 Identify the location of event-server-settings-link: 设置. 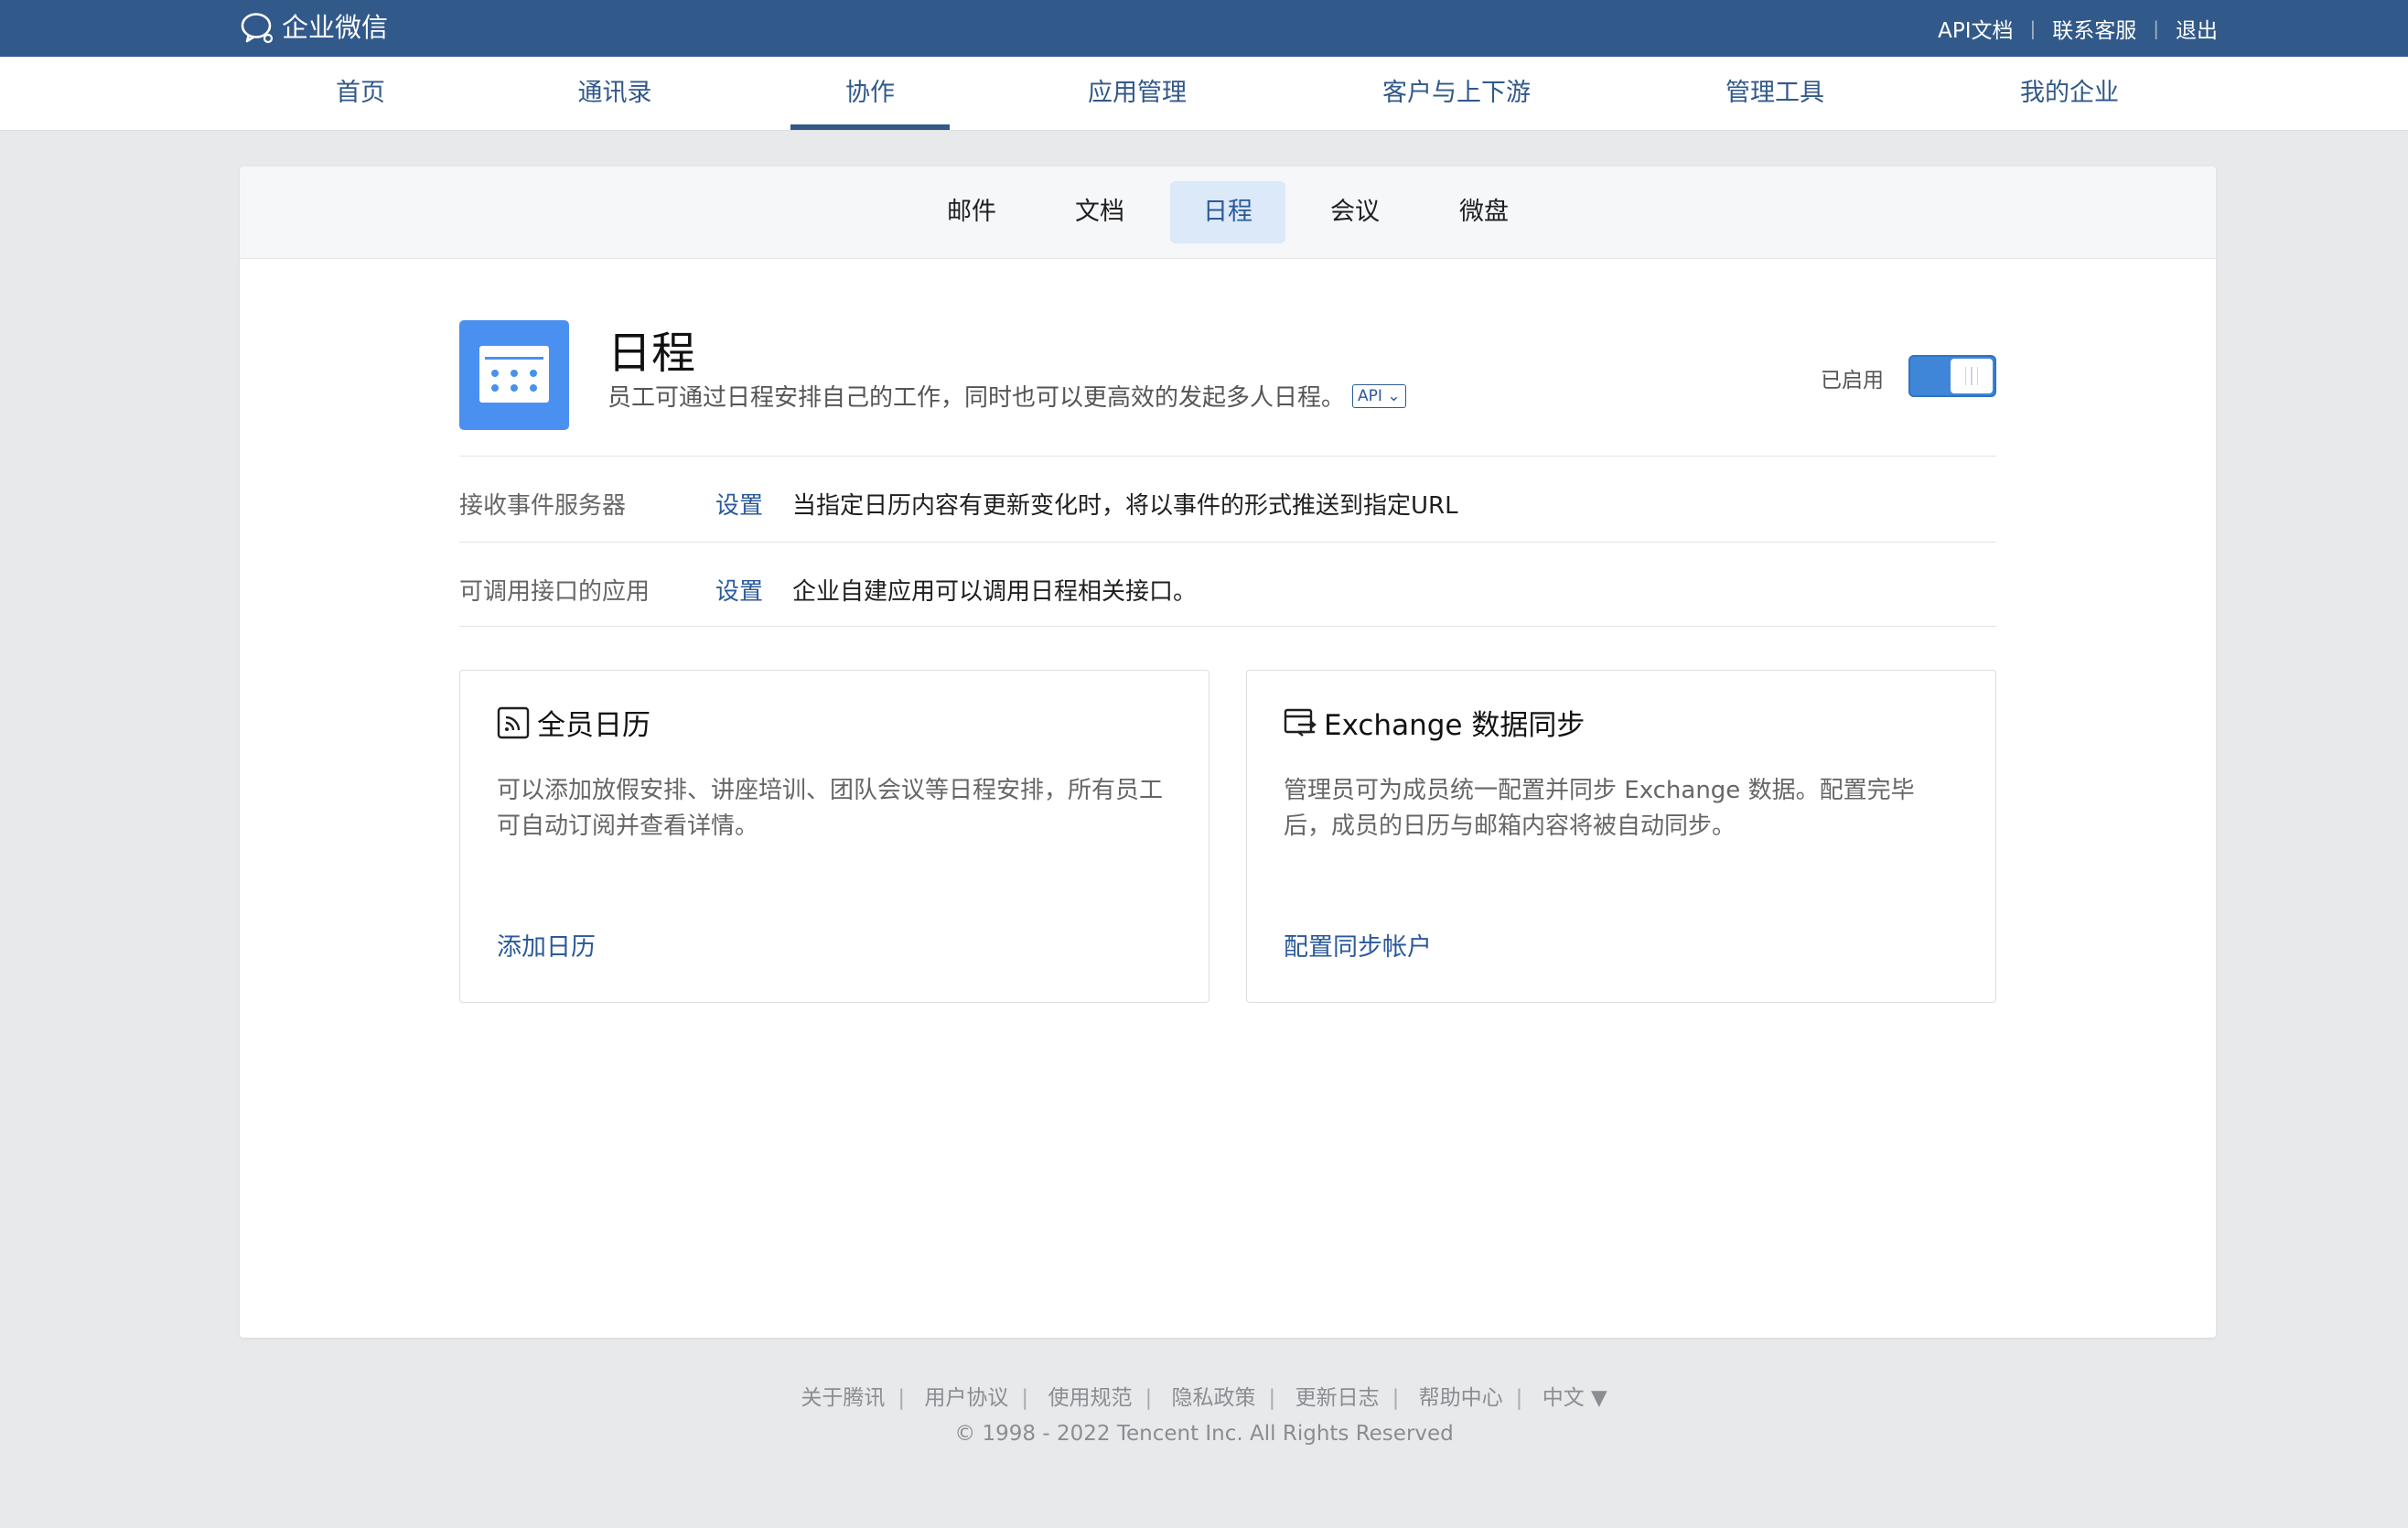
(739, 504).